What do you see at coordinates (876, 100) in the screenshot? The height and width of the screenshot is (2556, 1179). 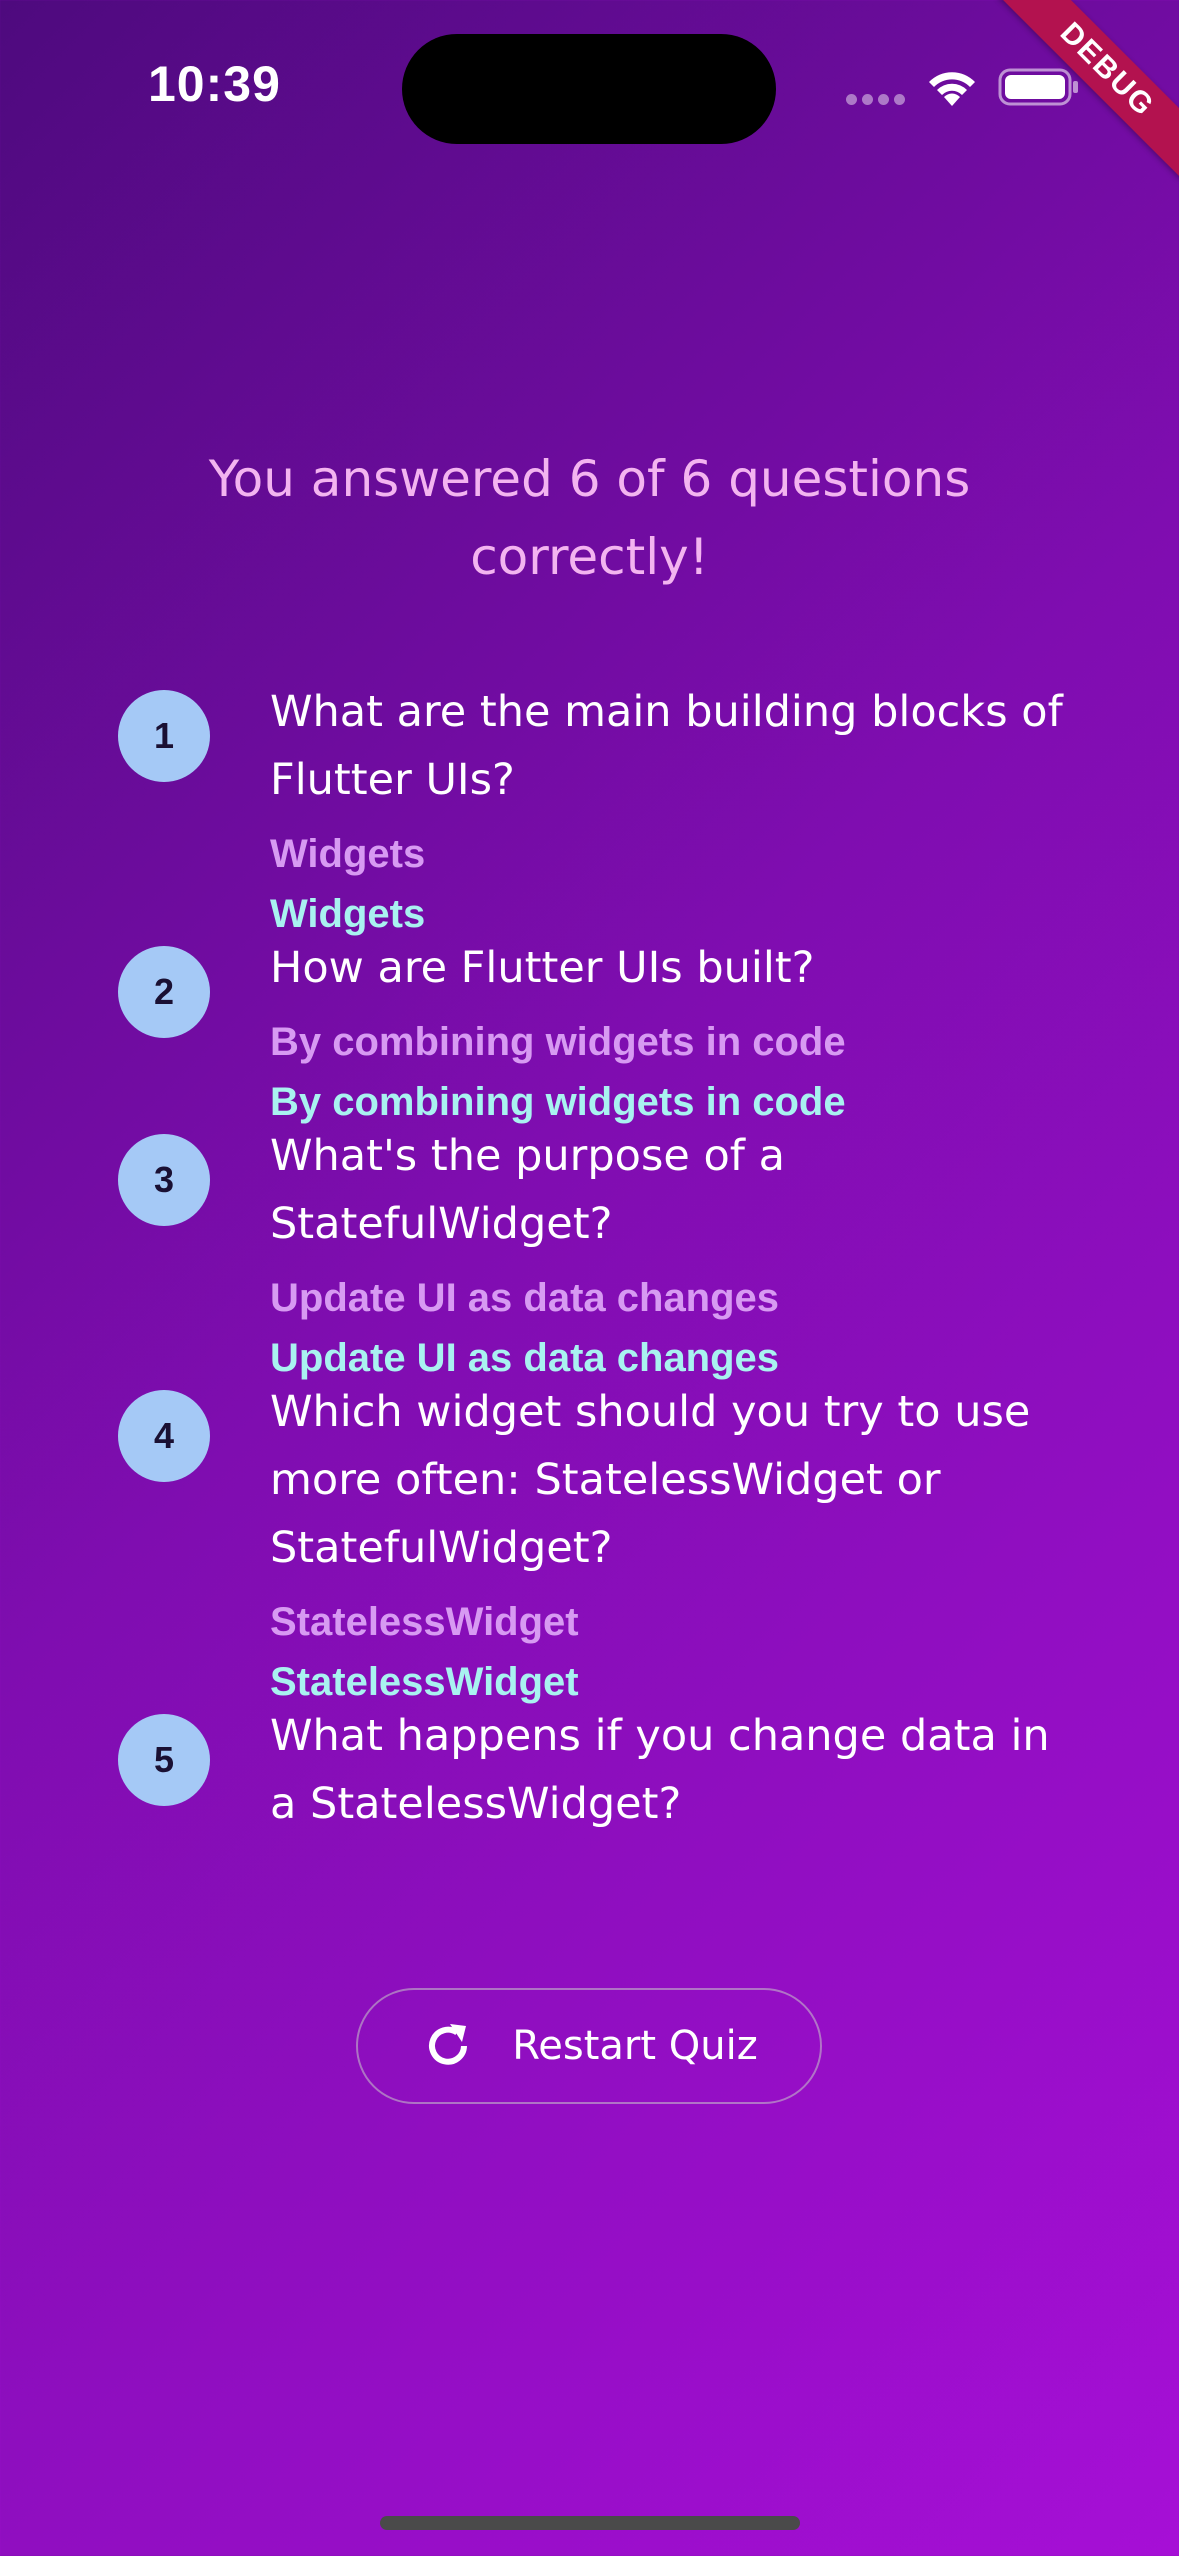 I see `cellular-signal-icon` at bounding box center [876, 100].